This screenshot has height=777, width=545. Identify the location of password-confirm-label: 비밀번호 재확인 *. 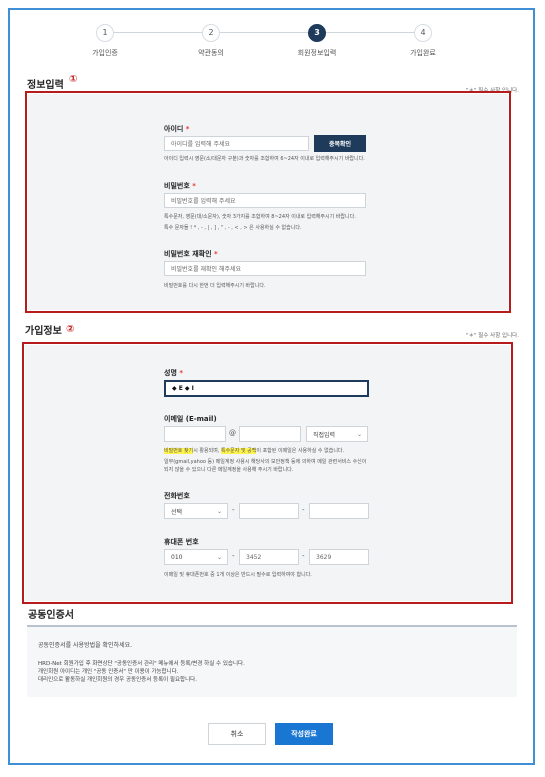
(191, 254).